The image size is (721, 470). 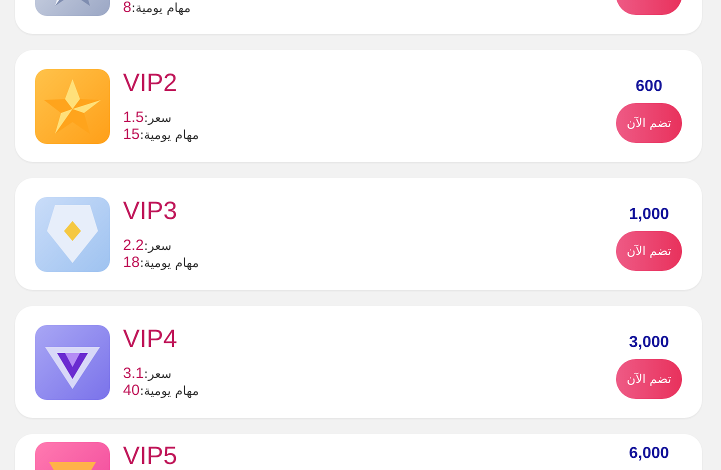 I want to click on vip-level-title: VIP3, so click(x=150, y=211).